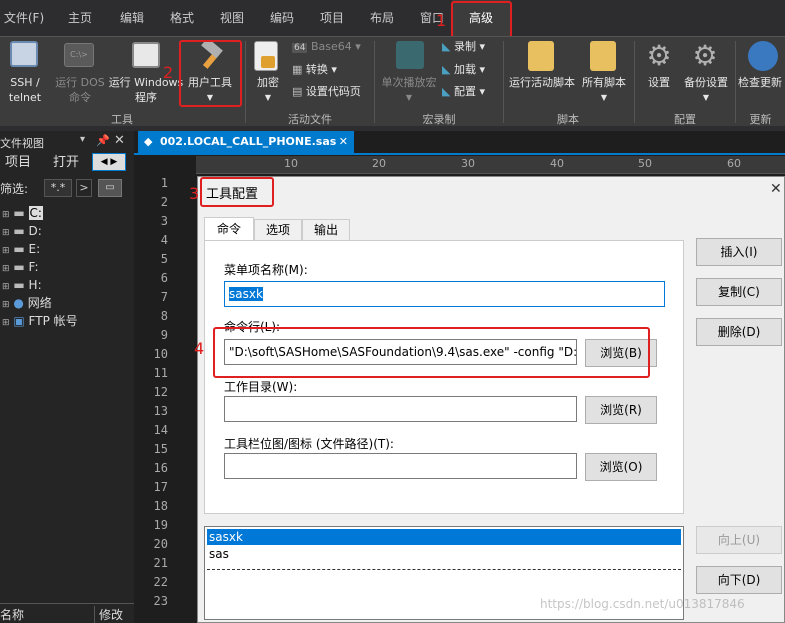  What do you see at coordinates (80, 82) in the screenshot?
I see `run-dos-label: 运行 DOS` at bounding box center [80, 82].